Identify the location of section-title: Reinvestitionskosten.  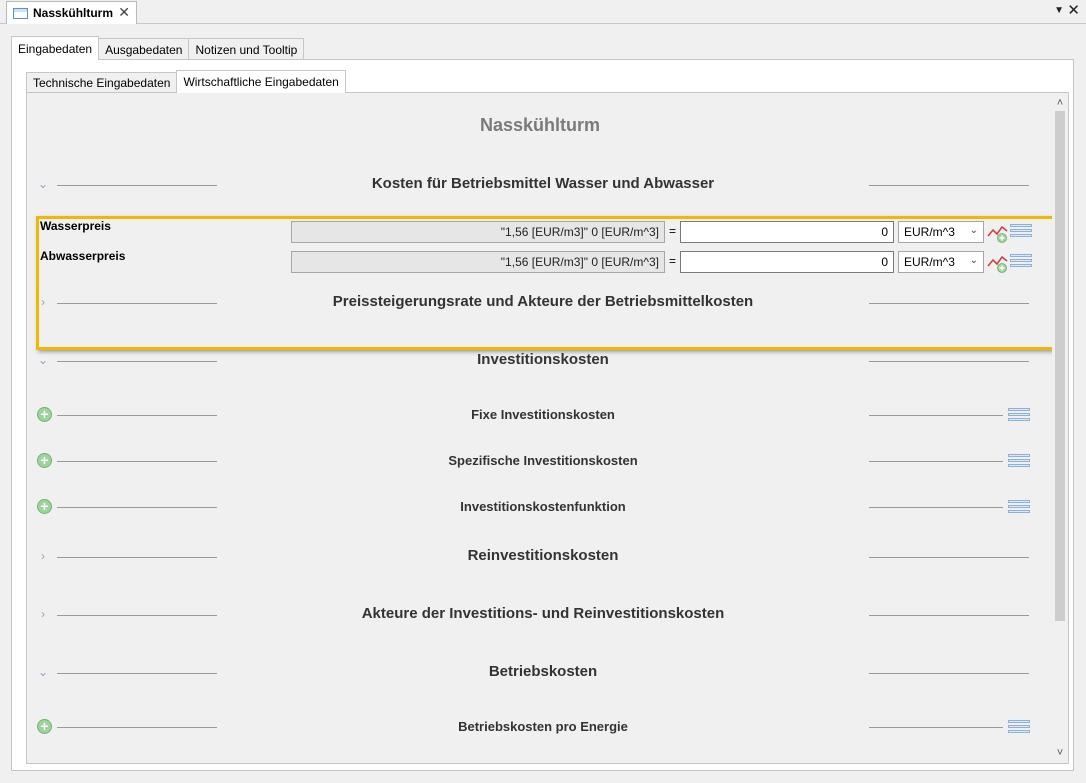
(543, 555).